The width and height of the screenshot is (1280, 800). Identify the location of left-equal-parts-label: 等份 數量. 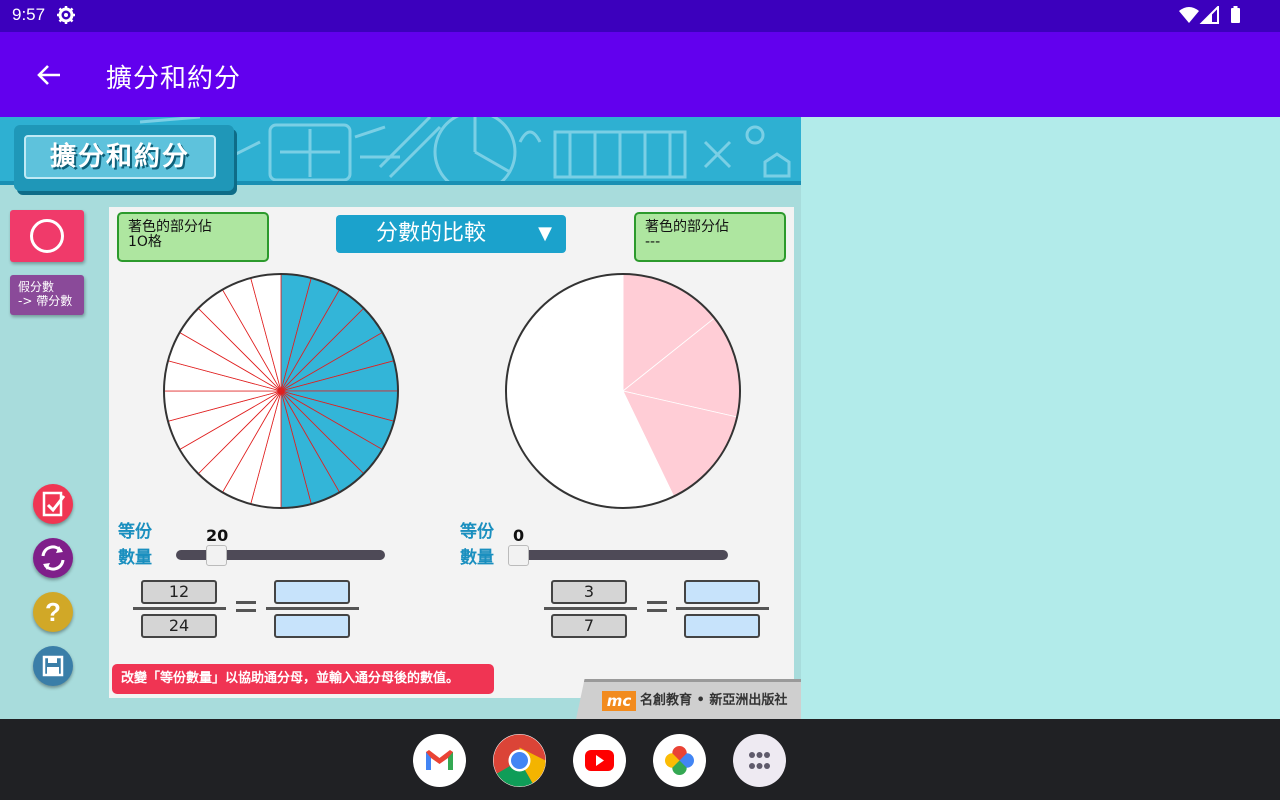
(135, 545).